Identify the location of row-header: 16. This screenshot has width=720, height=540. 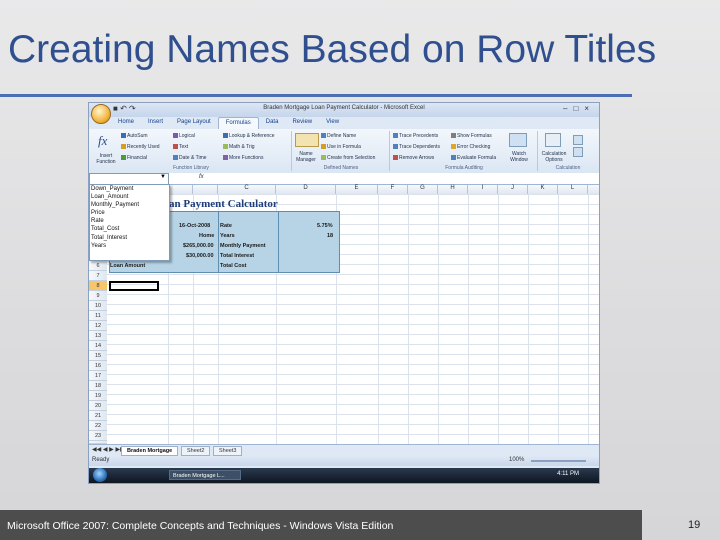
(98, 366).